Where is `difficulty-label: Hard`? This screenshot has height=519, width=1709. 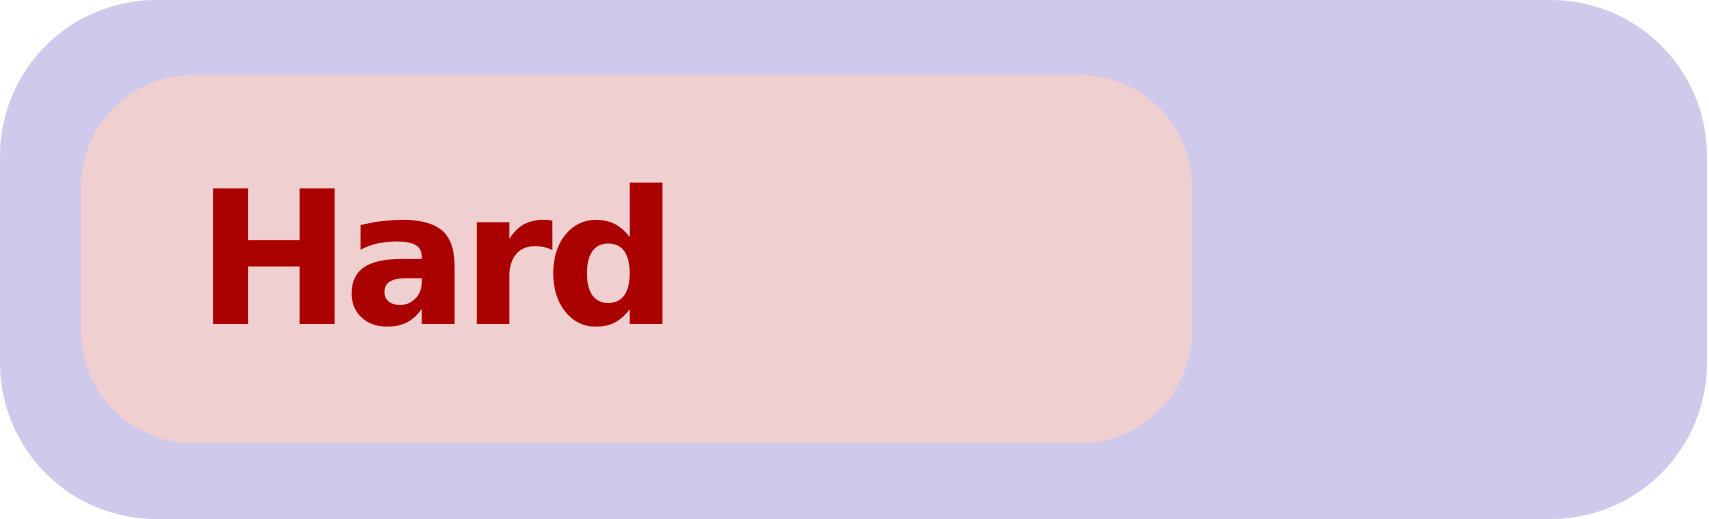 difficulty-label: Hard is located at coordinates (437, 259).